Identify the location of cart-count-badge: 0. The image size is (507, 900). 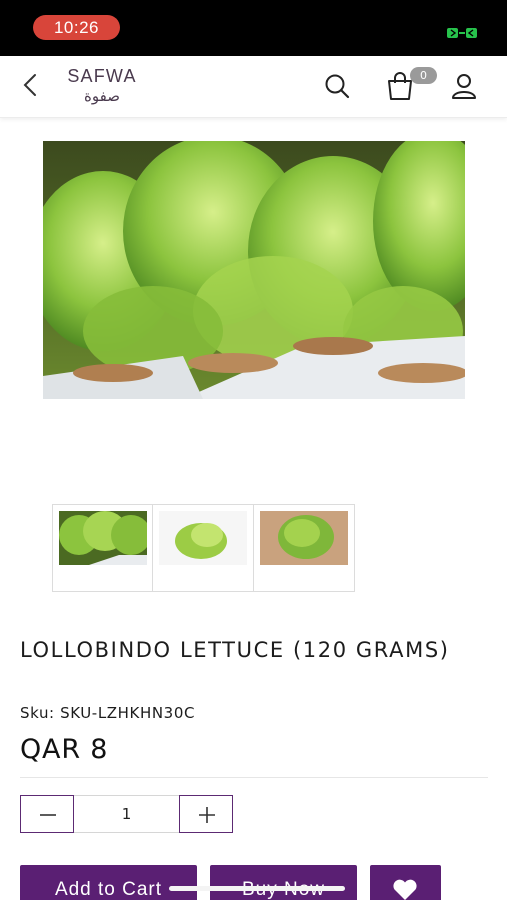
(423, 75).